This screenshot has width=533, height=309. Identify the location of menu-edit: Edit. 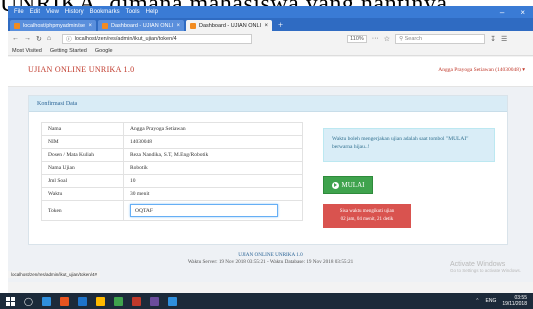
(35, 12).